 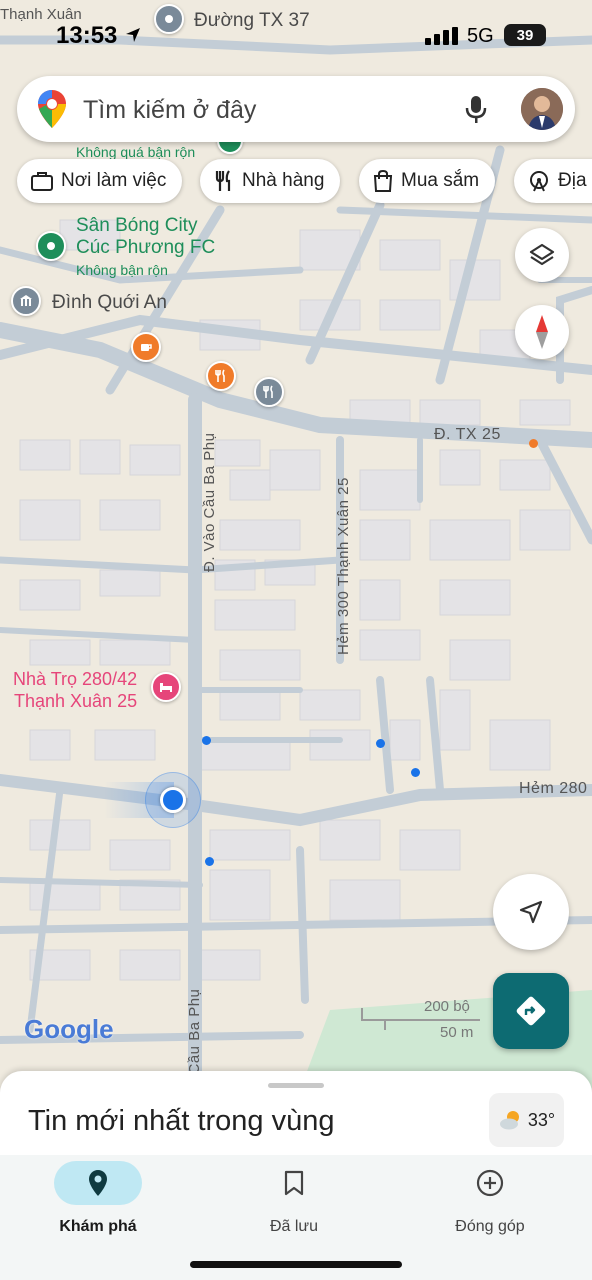 I want to click on sheet-title: Tin mới nhất trong vùng, so click(x=181, y=1121).